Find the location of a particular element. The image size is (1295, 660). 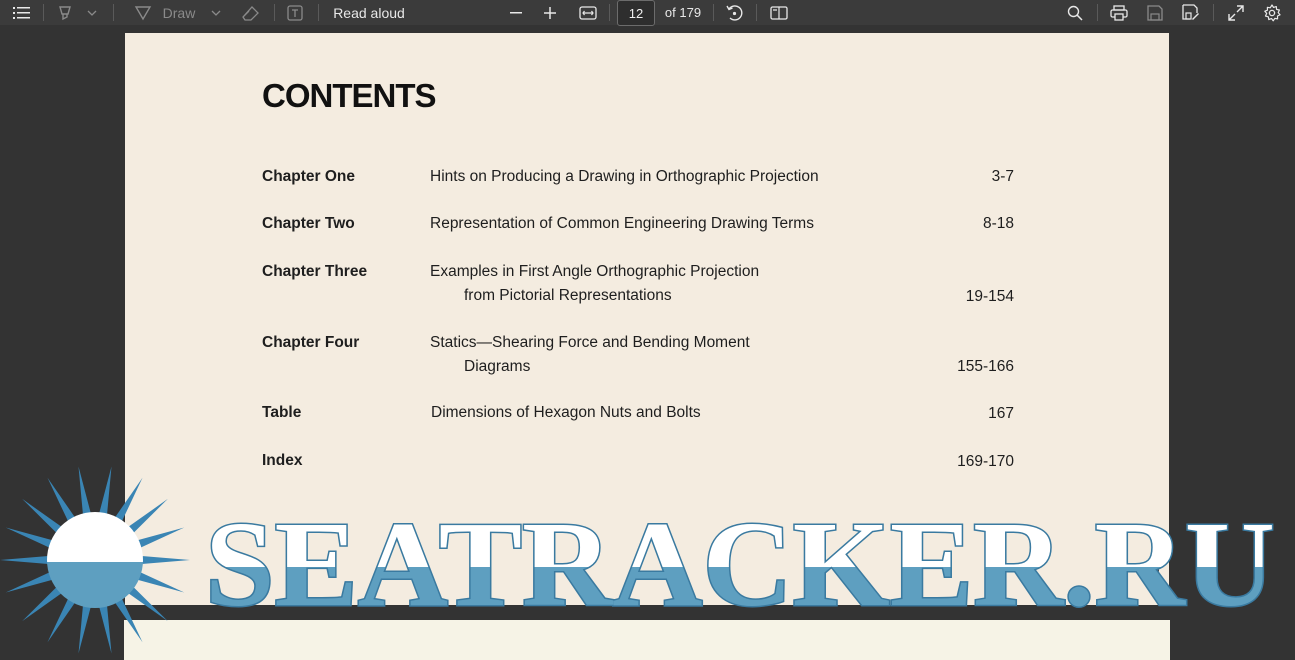

page-number-input is located at coordinates (636, 13).